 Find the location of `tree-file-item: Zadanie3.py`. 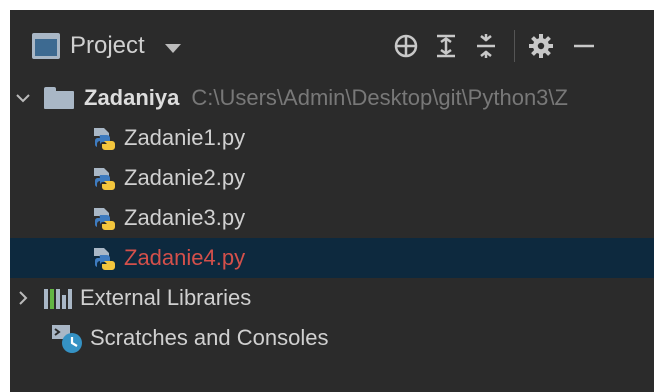

tree-file-item: Zadanie3.py is located at coordinates (332, 218).